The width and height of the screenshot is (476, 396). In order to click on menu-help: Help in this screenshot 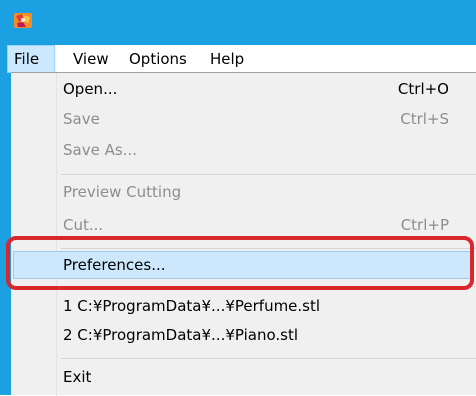, I will do `click(227, 59)`.